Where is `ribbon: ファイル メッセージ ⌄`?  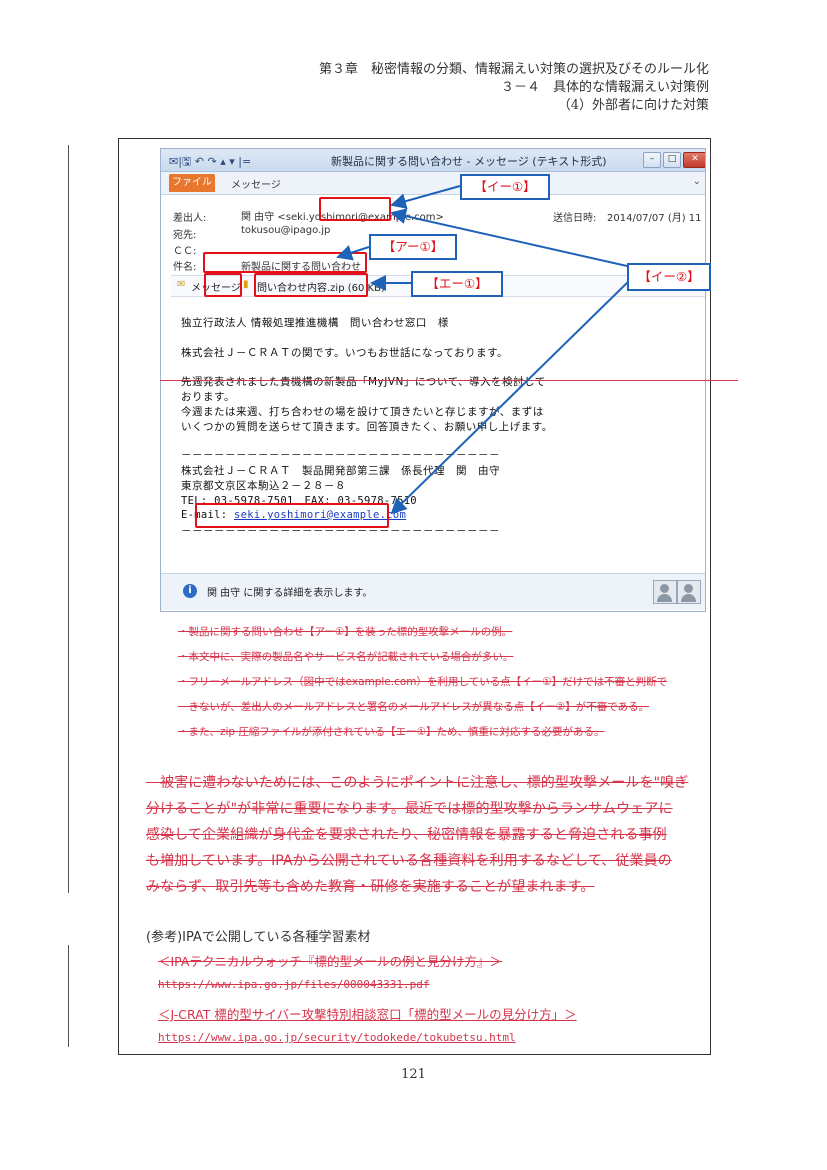
ribbon: ファイル メッセージ ⌄ is located at coordinates (433, 183).